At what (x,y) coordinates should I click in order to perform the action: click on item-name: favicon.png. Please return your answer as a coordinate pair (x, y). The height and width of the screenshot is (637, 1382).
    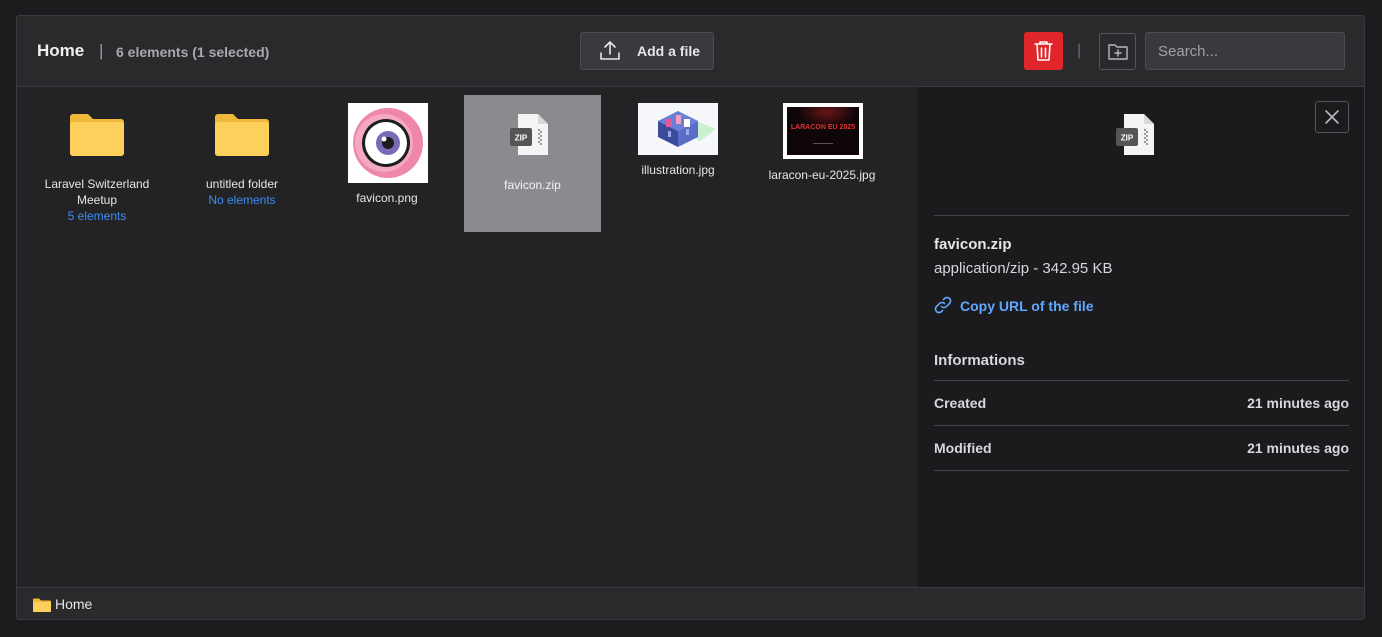
    Looking at the image, I should click on (387, 198).